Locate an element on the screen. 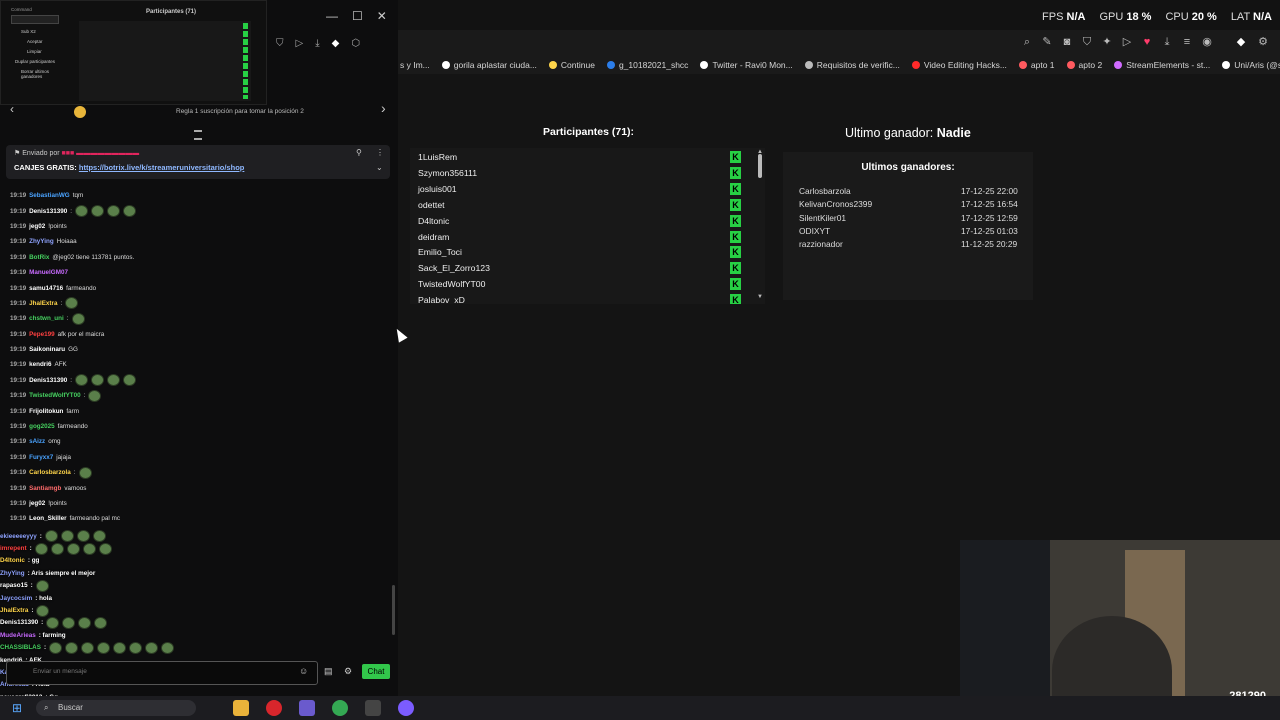 This screenshot has width=1280, height=720. bookmark-item: Continue is located at coordinates (571, 65).